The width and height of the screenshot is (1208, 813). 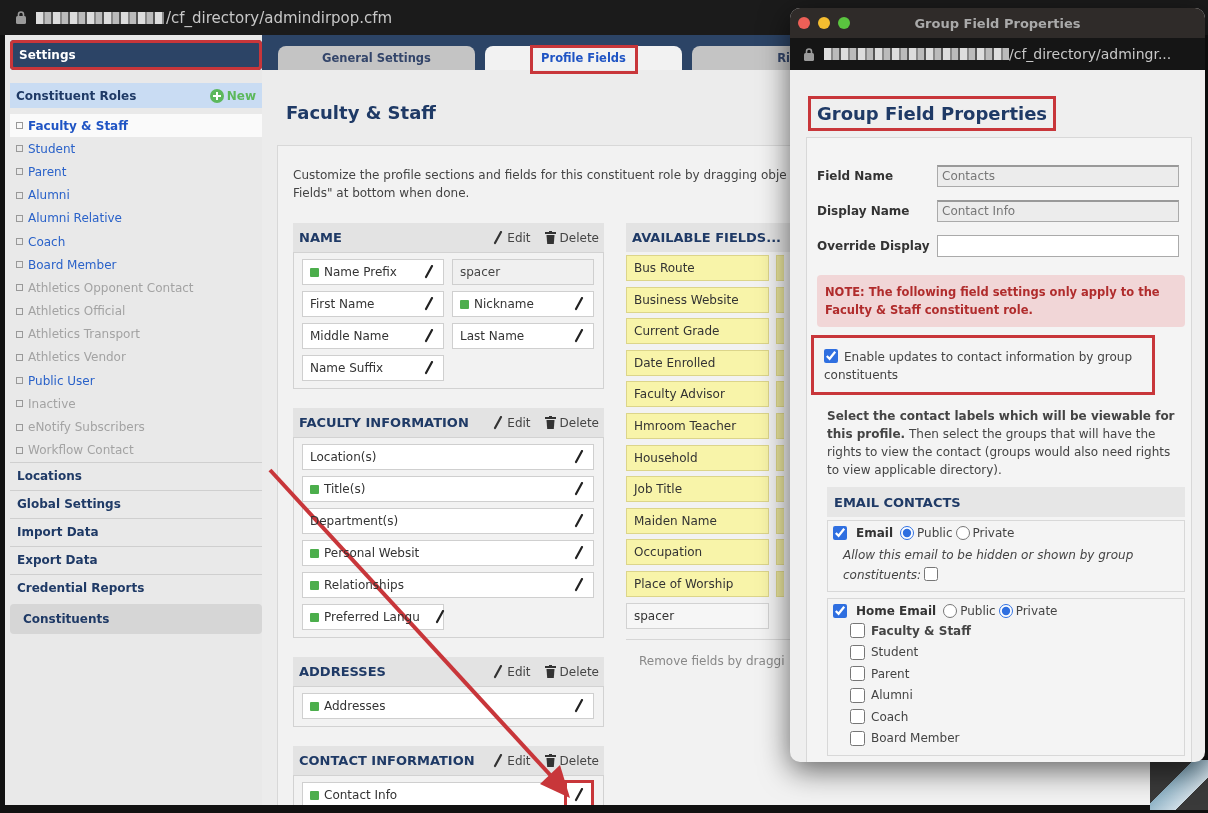 What do you see at coordinates (136, 503) in the screenshot?
I see `sidebar-section-link: Global Settings` at bounding box center [136, 503].